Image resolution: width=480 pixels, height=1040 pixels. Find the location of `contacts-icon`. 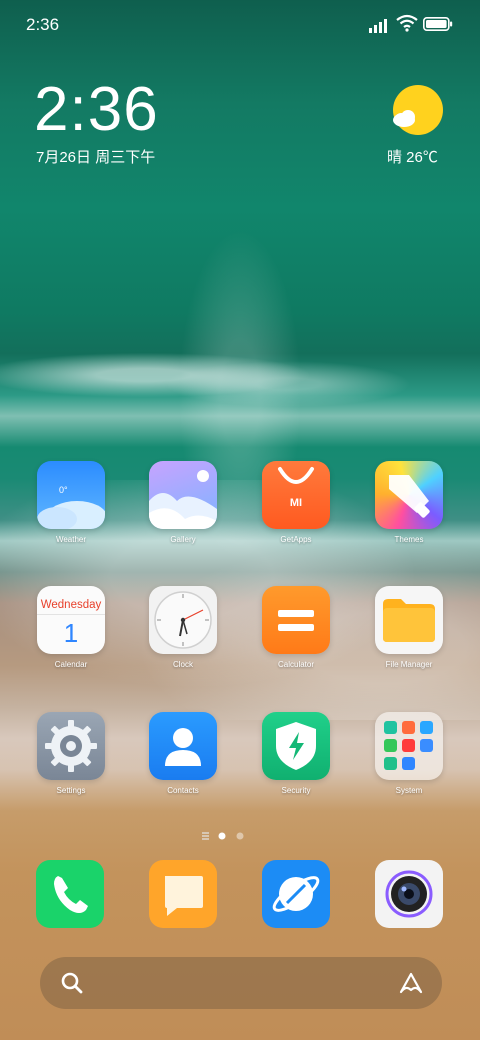

contacts-icon is located at coordinates (183, 746).